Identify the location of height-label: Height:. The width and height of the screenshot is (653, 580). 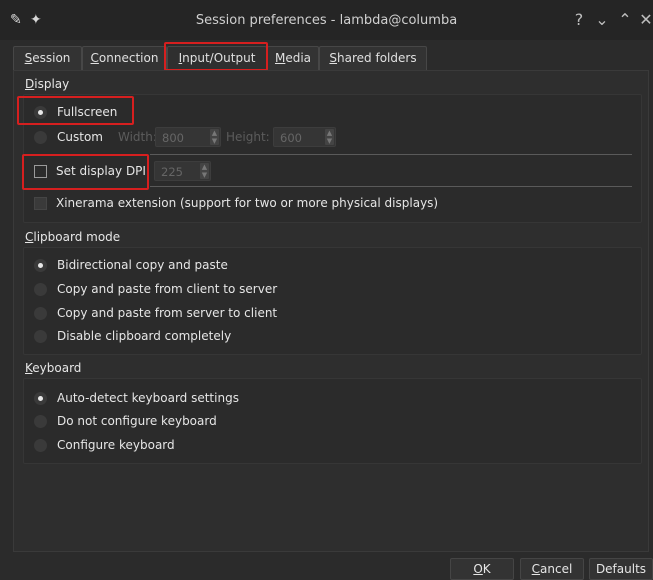
(248, 137).